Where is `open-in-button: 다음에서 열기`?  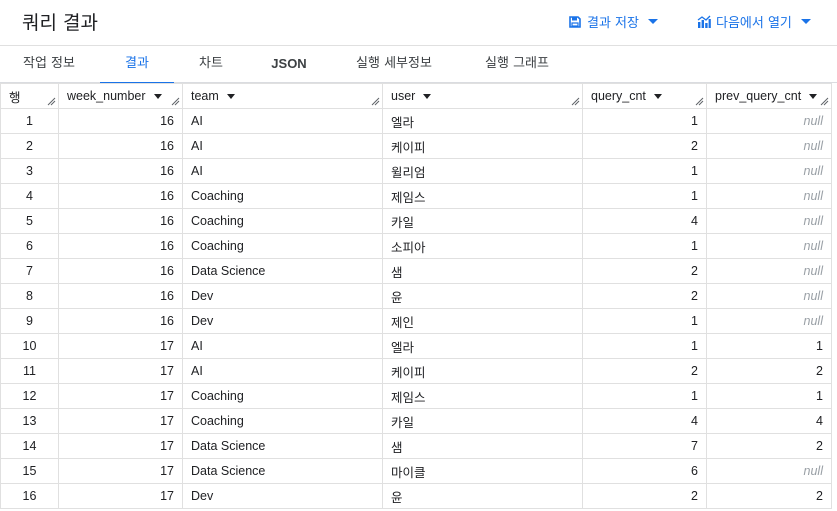
open-in-button: 다음에서 열기 is located at coordinates (754, 21).